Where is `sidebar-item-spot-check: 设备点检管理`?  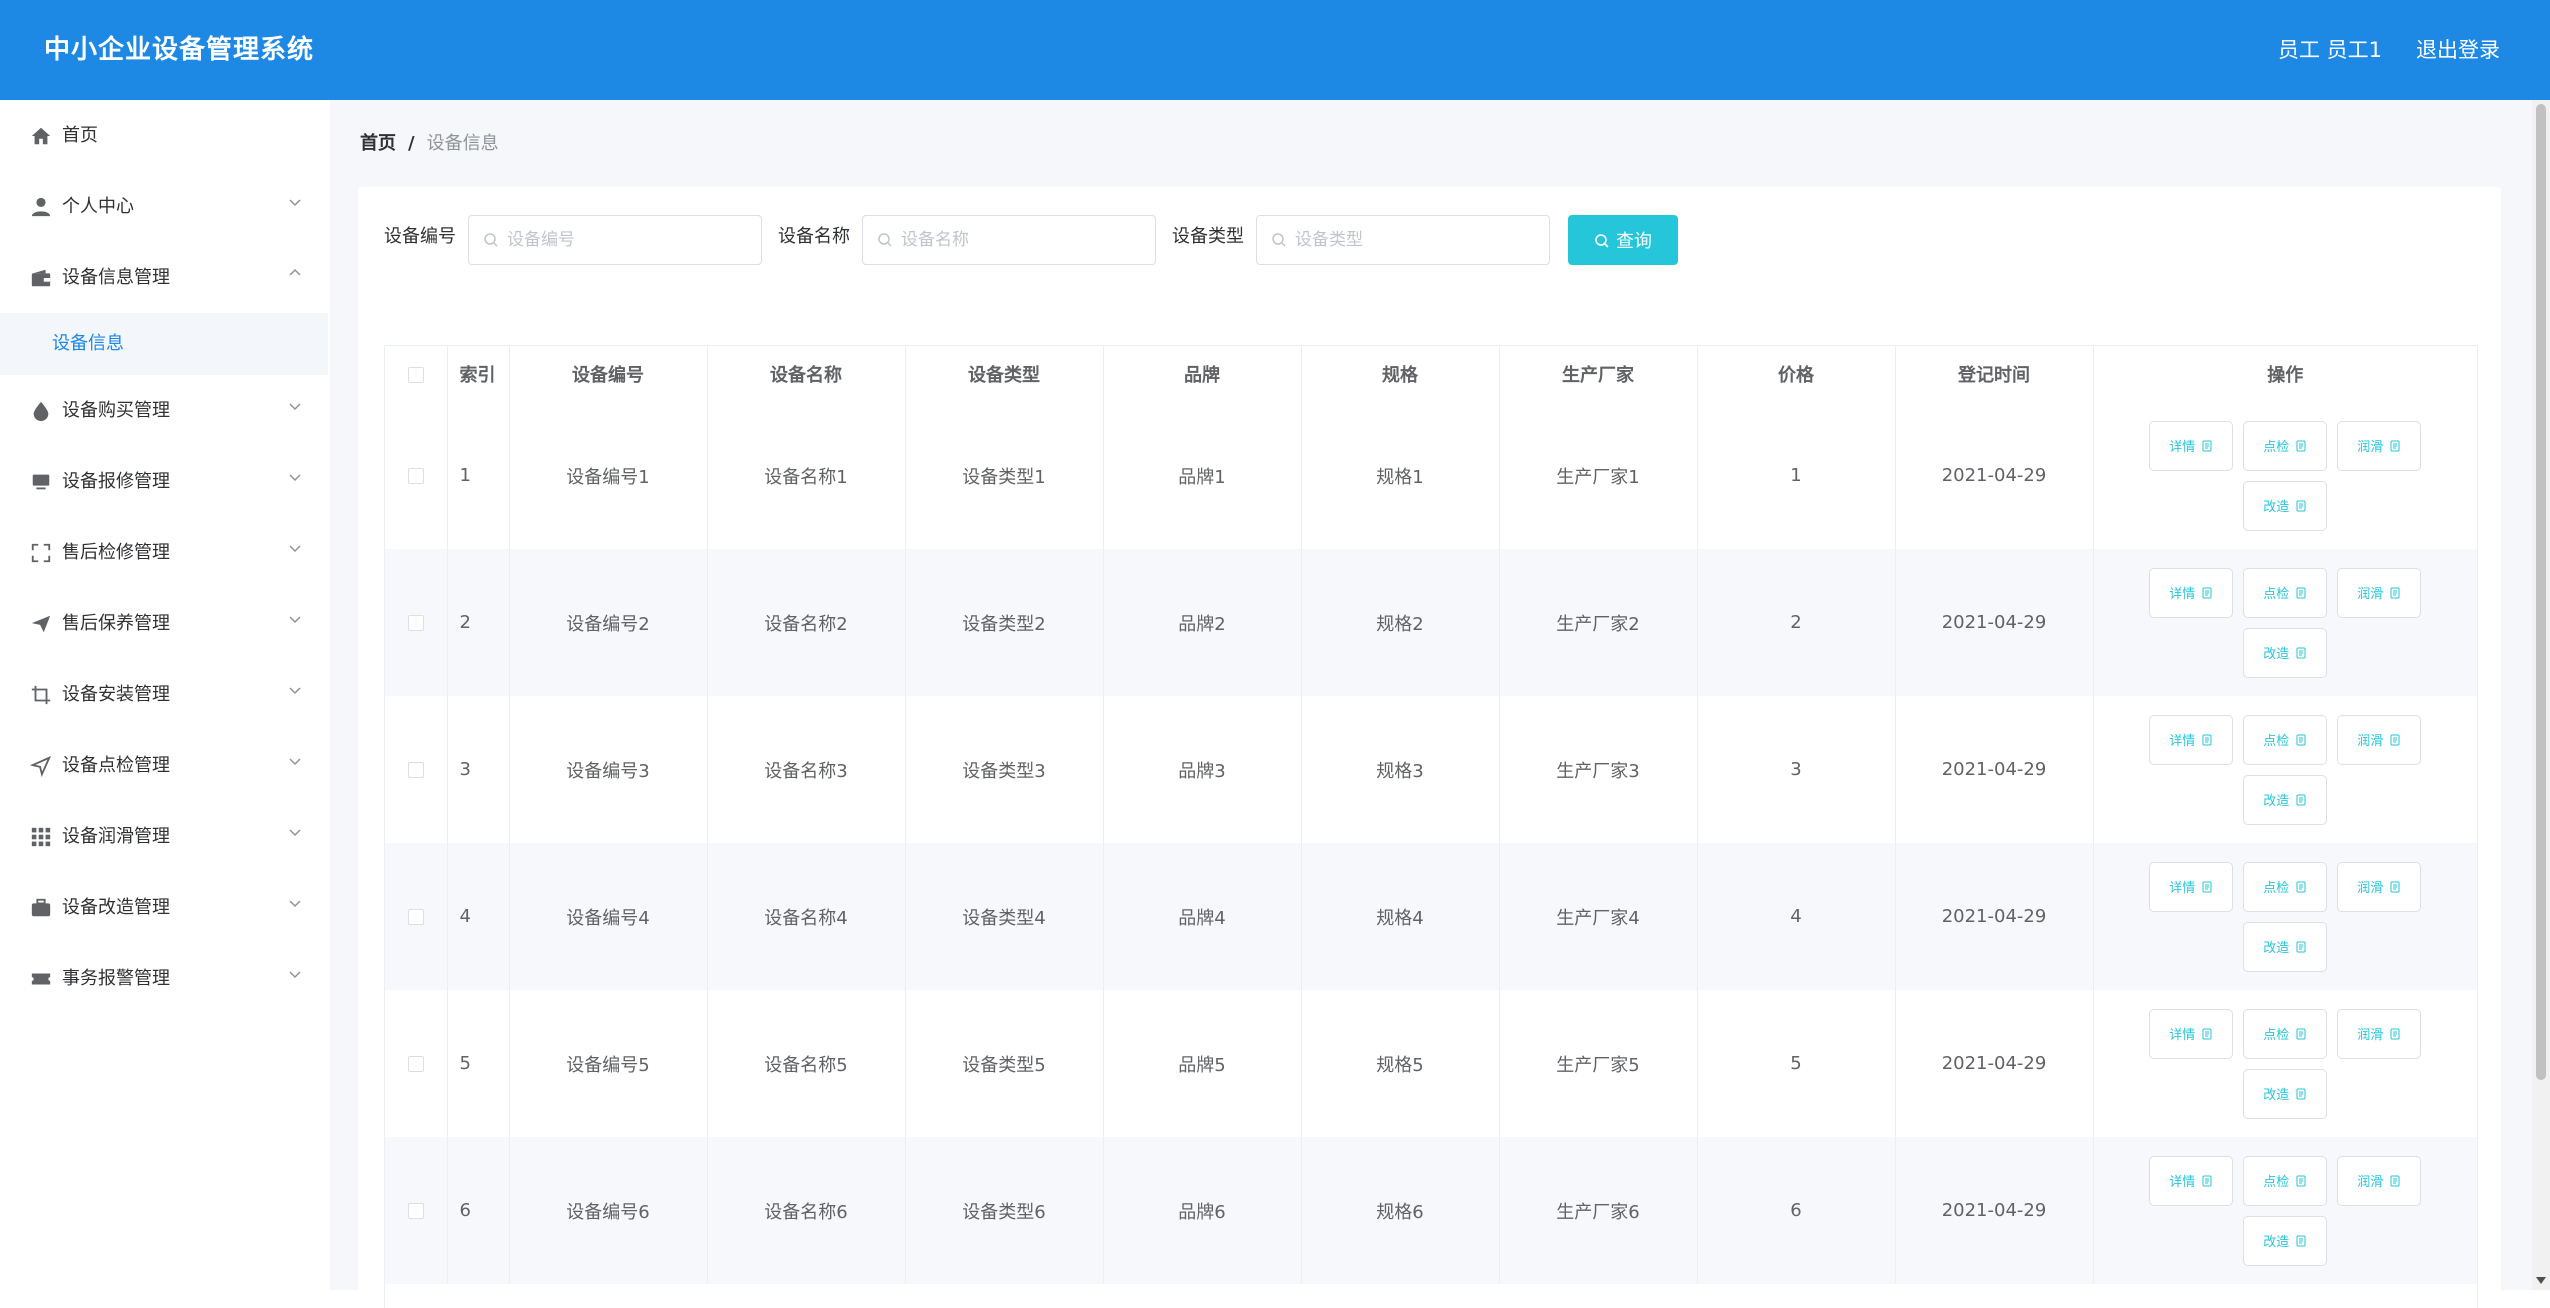
sidebar-item-spot-check: 设备点检管理 is located at coordinates (165, 765).